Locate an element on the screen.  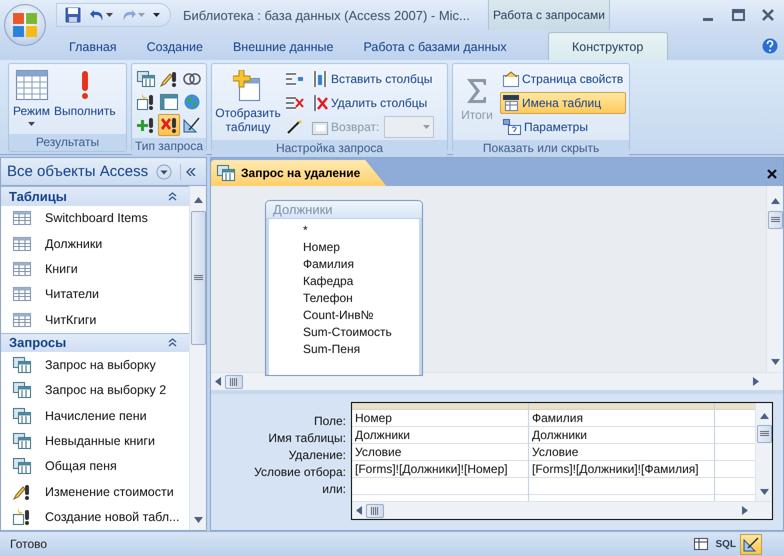
nav-pane-title: Все объекты Access is located at coordinates (78, 171).